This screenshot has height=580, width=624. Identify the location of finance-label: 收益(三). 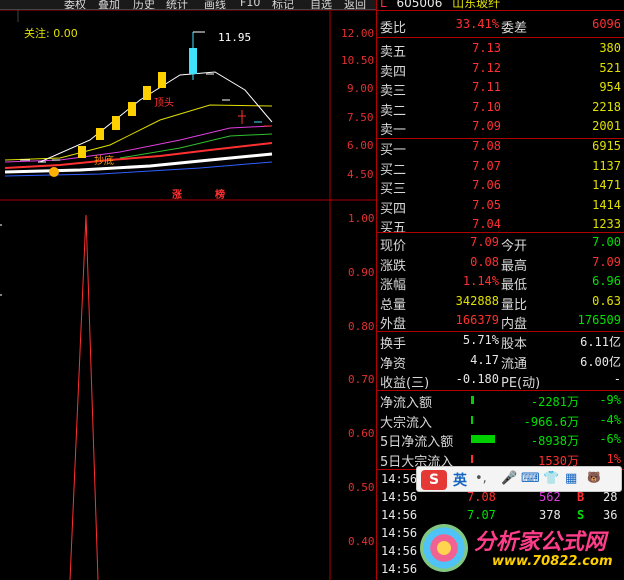
(405, 383).